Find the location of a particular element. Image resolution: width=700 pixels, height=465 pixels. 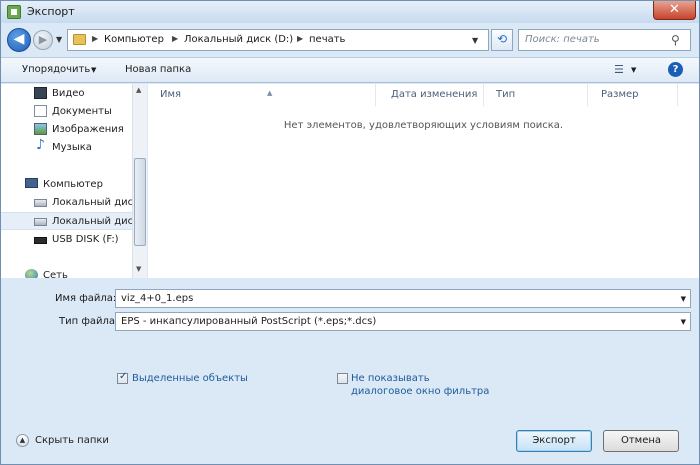

nav-item-label: Документы is located at coordinates (82, 111).